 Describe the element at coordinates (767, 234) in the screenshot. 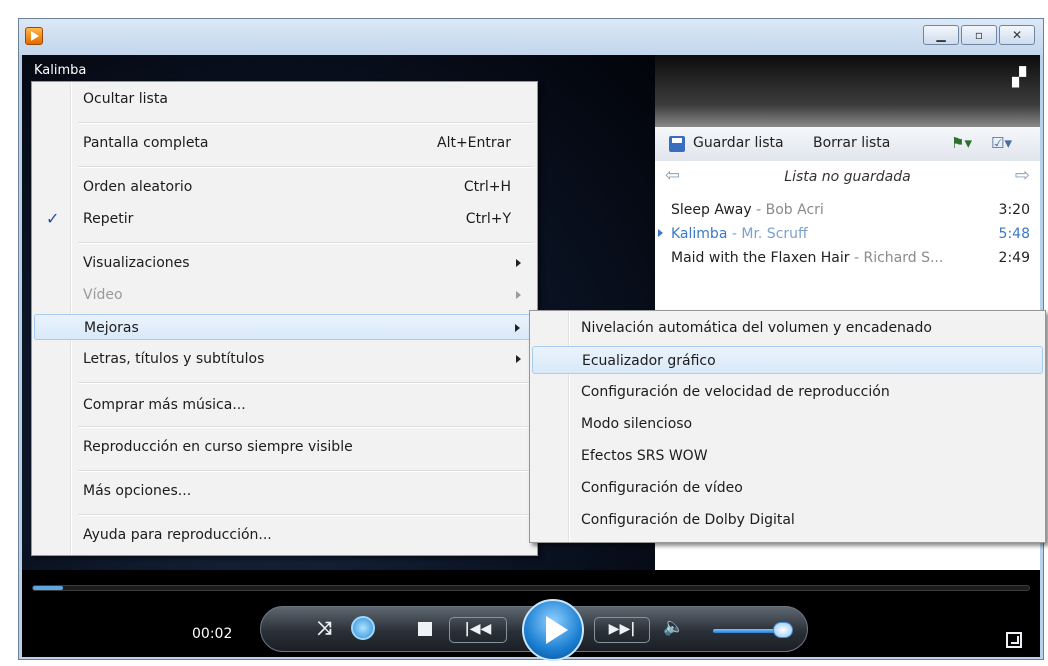

I see `track-artist: - Mr. Scruff` at that location.